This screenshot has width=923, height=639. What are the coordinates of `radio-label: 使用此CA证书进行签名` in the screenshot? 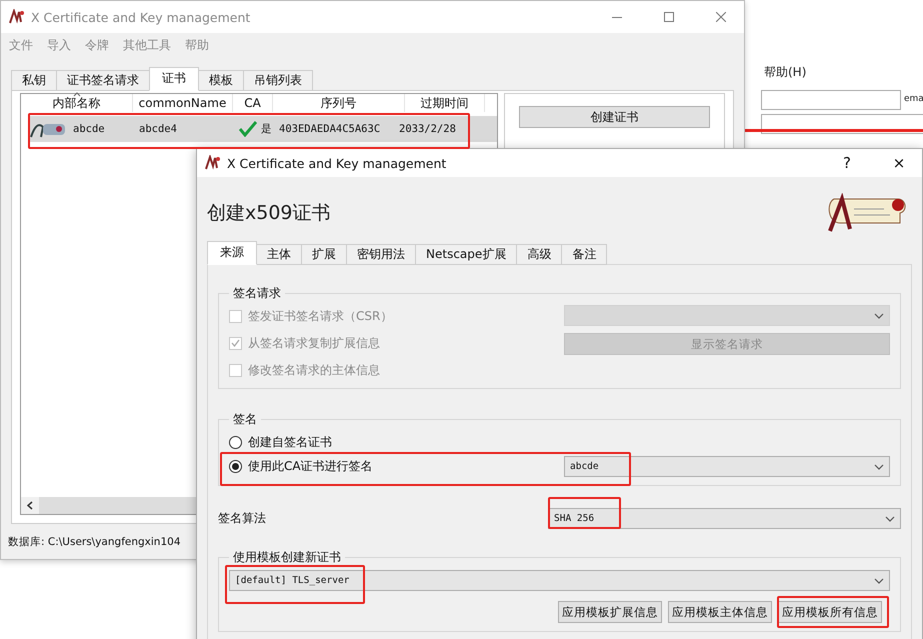 It's located at (310, 466).